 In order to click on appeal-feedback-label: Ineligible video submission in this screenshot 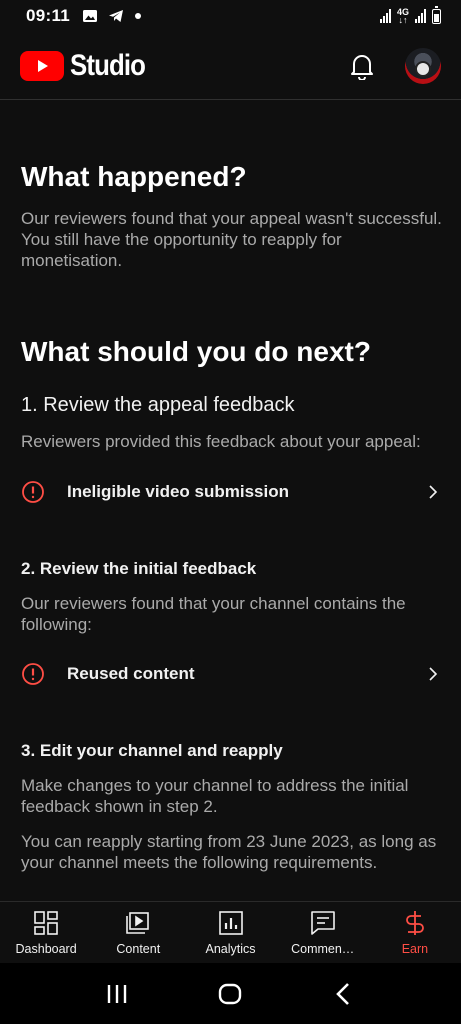, I will do `click(178, 491)`.